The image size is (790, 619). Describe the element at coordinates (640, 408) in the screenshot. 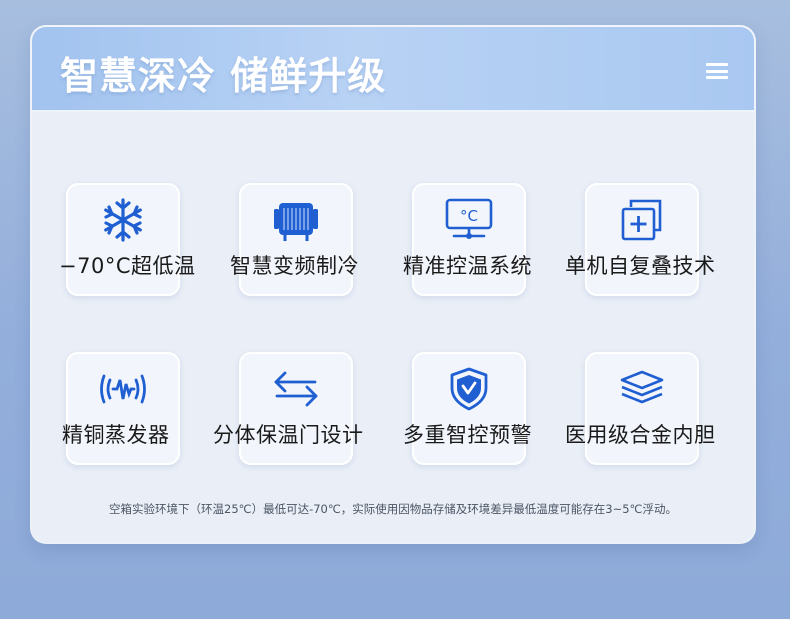

I see `feature-tile-medical-alloy-liner: 医用级合金内胆` at that location.